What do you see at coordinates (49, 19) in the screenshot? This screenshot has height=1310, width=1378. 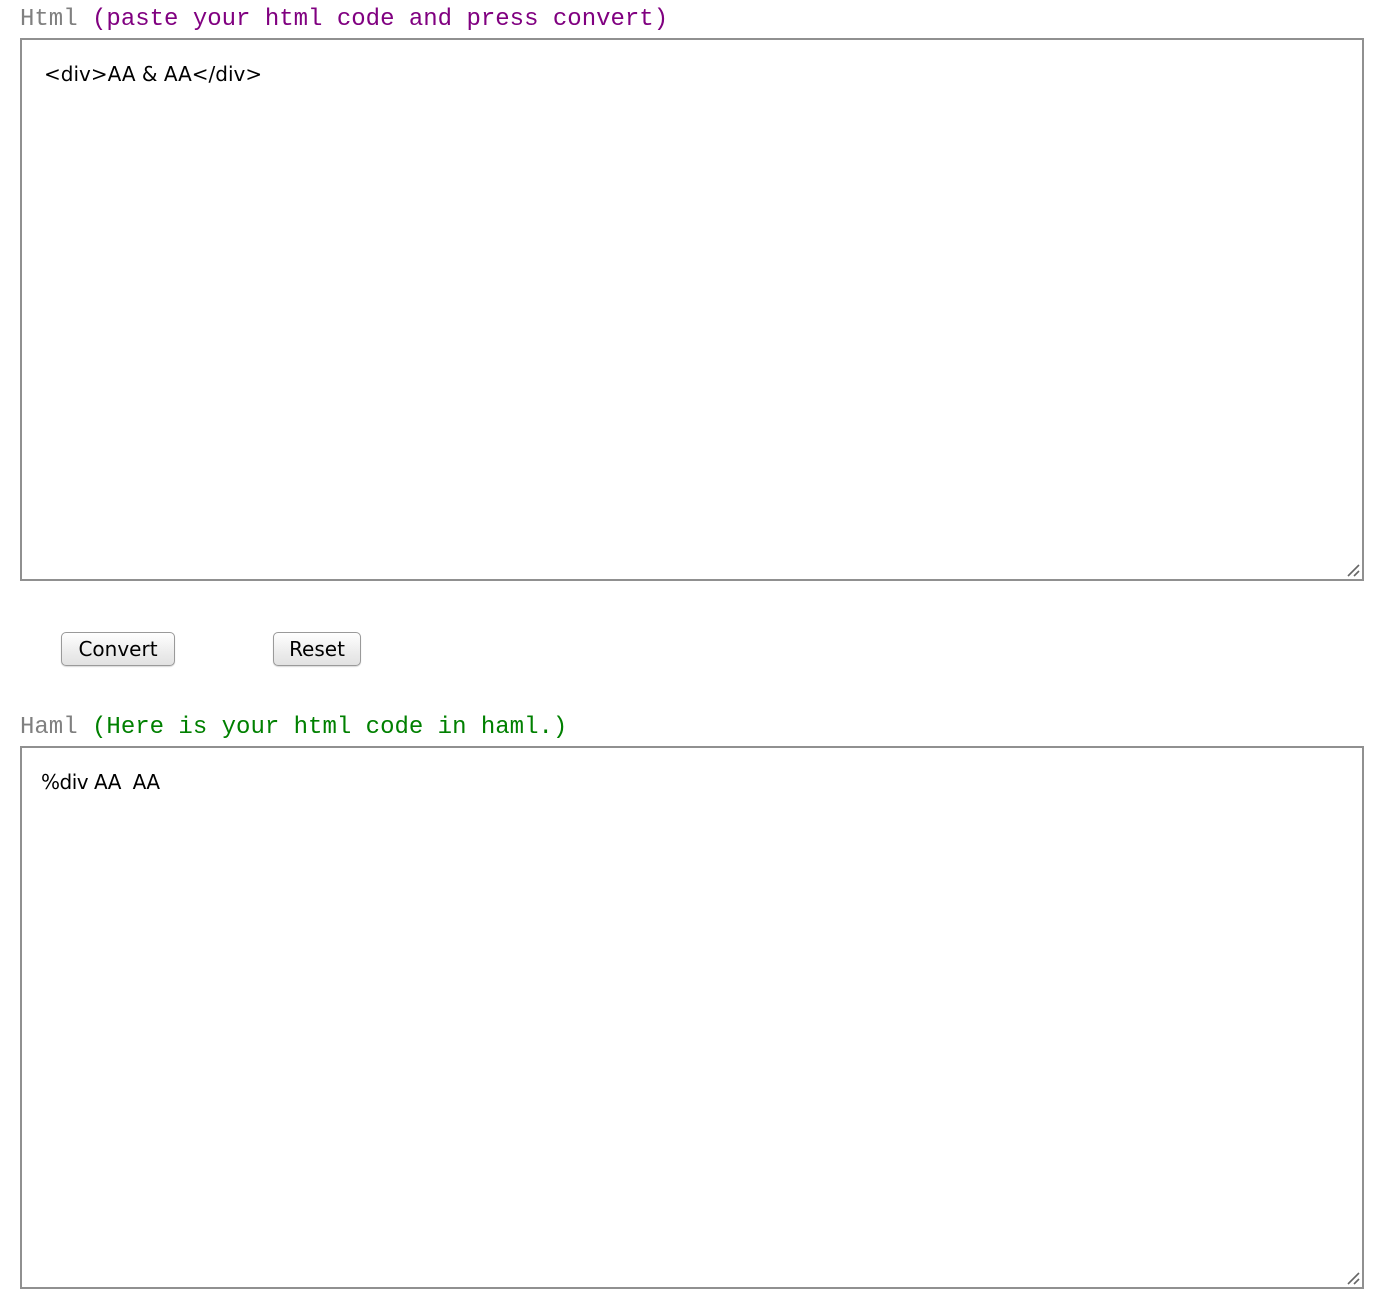 I see `html-label: Html` at bounding box center [49, 19].